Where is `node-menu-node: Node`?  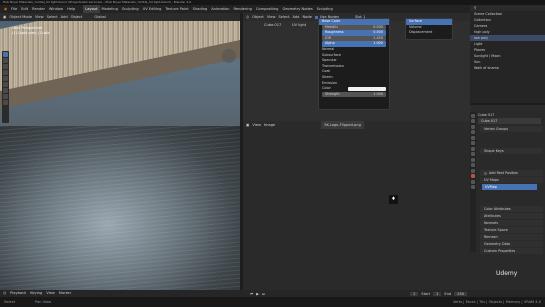 node-menu-node: Node is located at coordinates (306, 17).